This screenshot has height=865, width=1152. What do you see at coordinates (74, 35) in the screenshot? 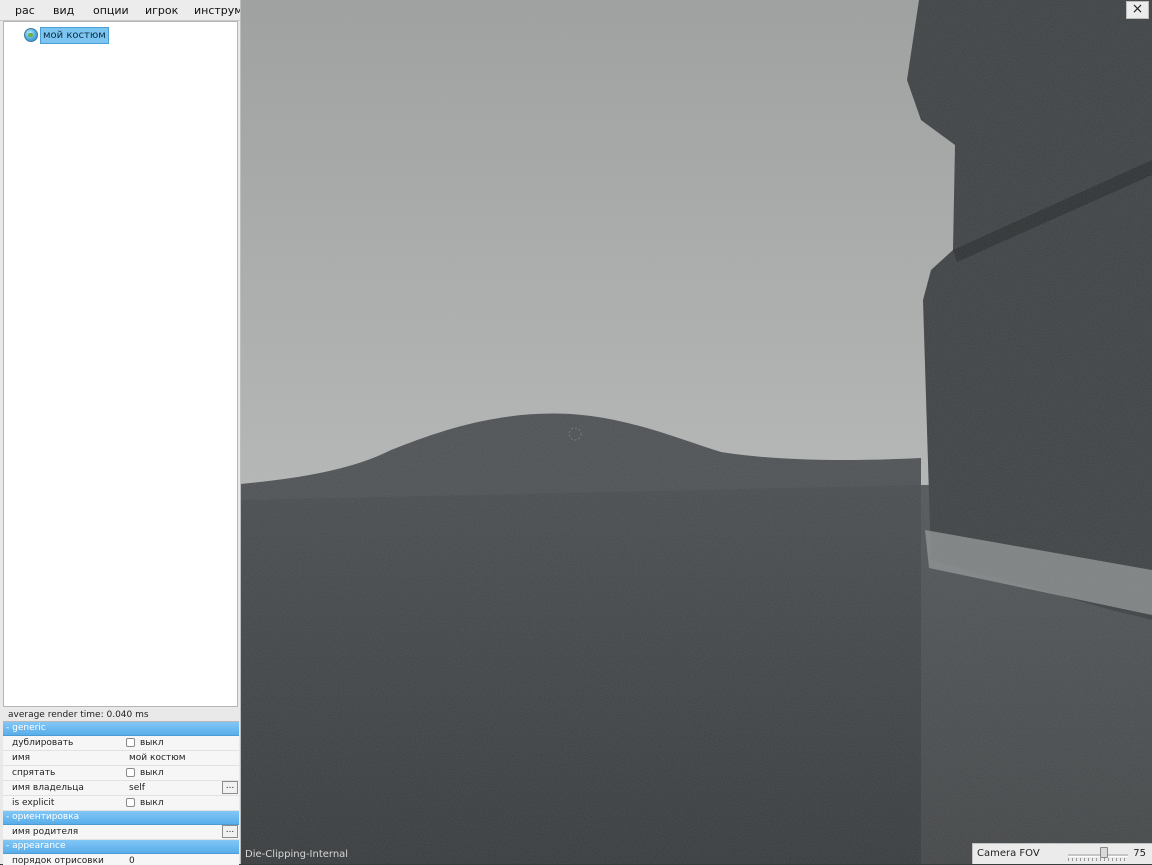
I see `tree-node-label: мой костюм` at bounding box center [74, 35].